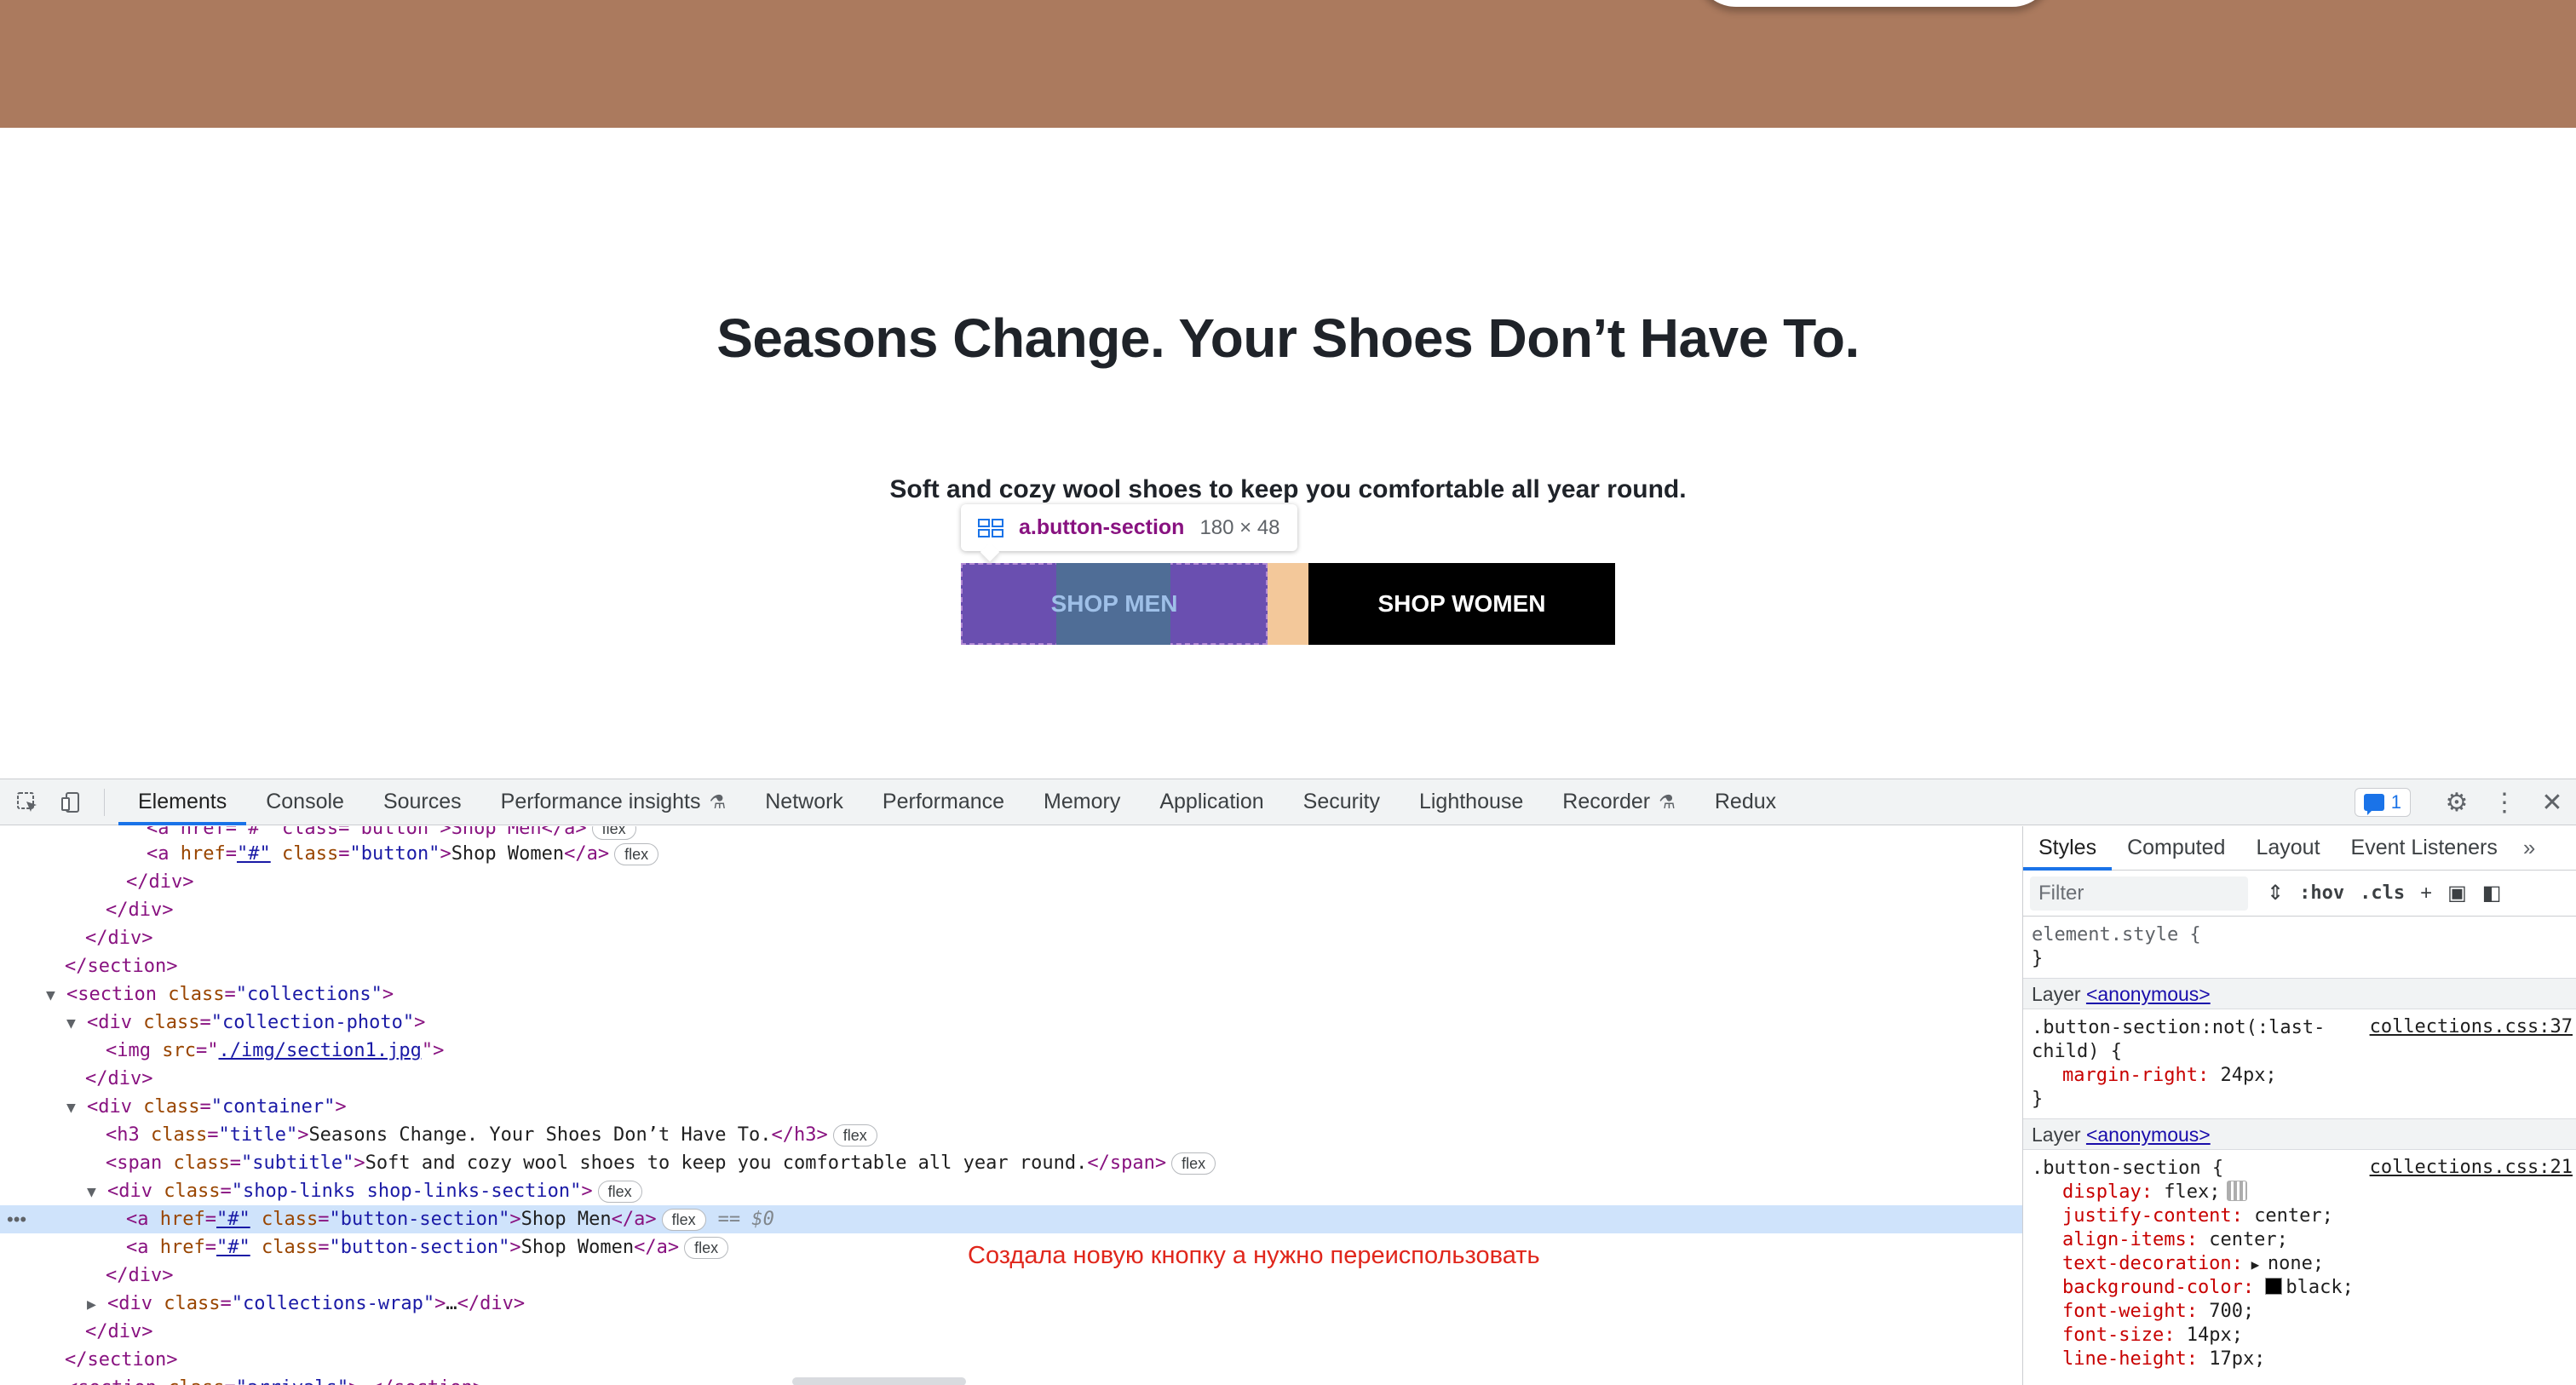 The height and width of the screenshot is (1385, 2576). I want to click on tab-performance: Performance, so click(944, 802).